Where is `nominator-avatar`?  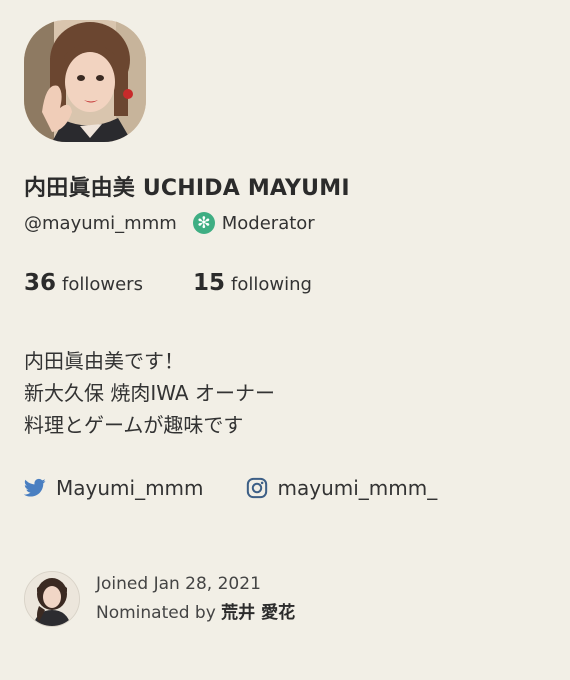 nominator-avatar is located at coordinates (52, 599).